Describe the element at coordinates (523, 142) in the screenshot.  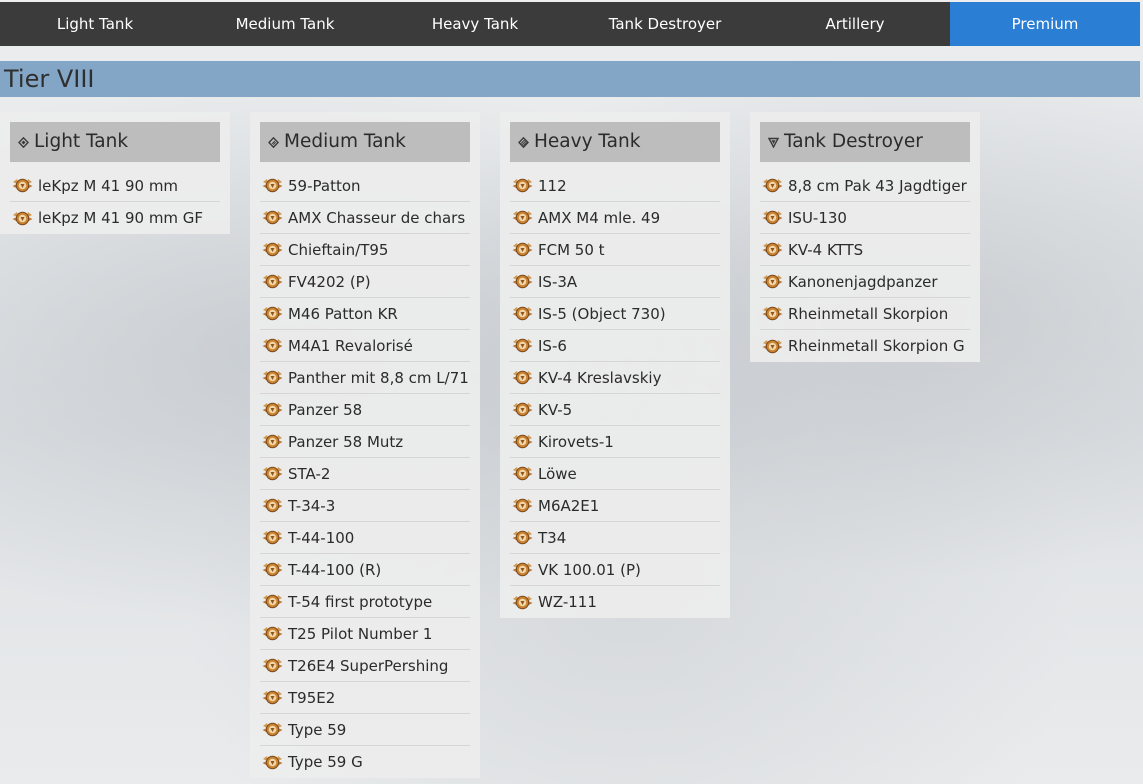
I see `heavy-tank-class-icon` at that location.